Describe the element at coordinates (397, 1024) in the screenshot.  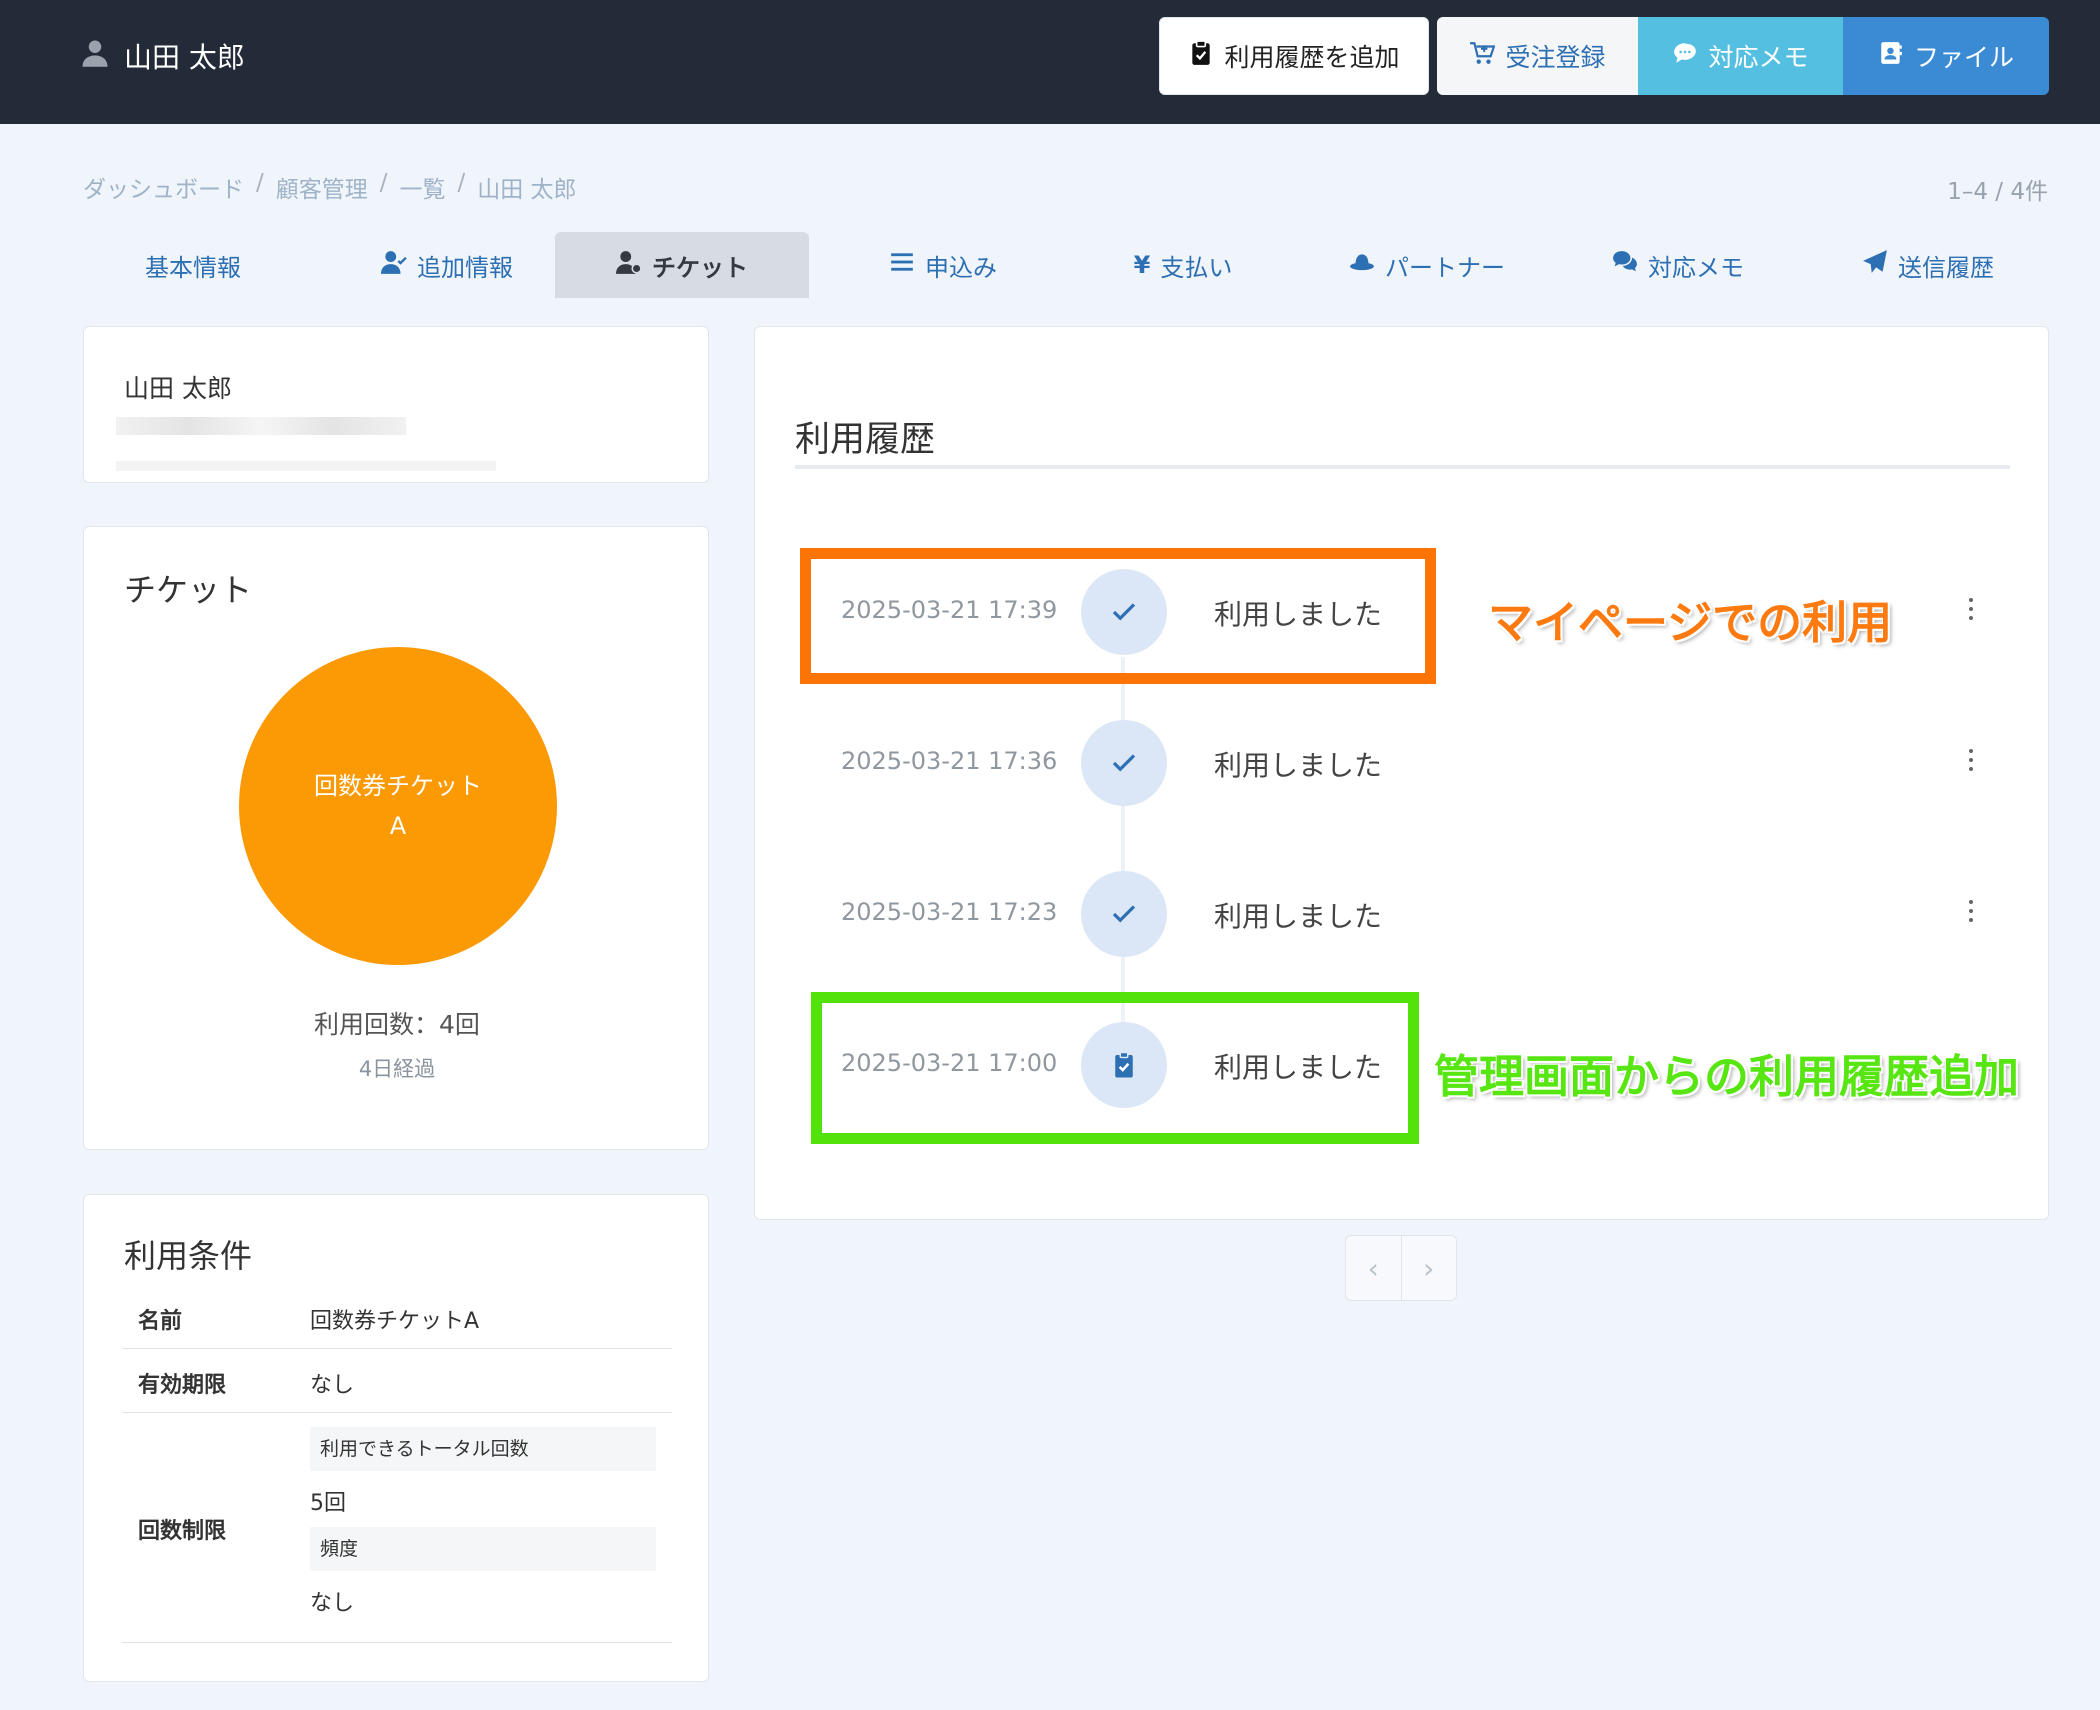
I see `usage-count: 利用回数：4回` at that location.